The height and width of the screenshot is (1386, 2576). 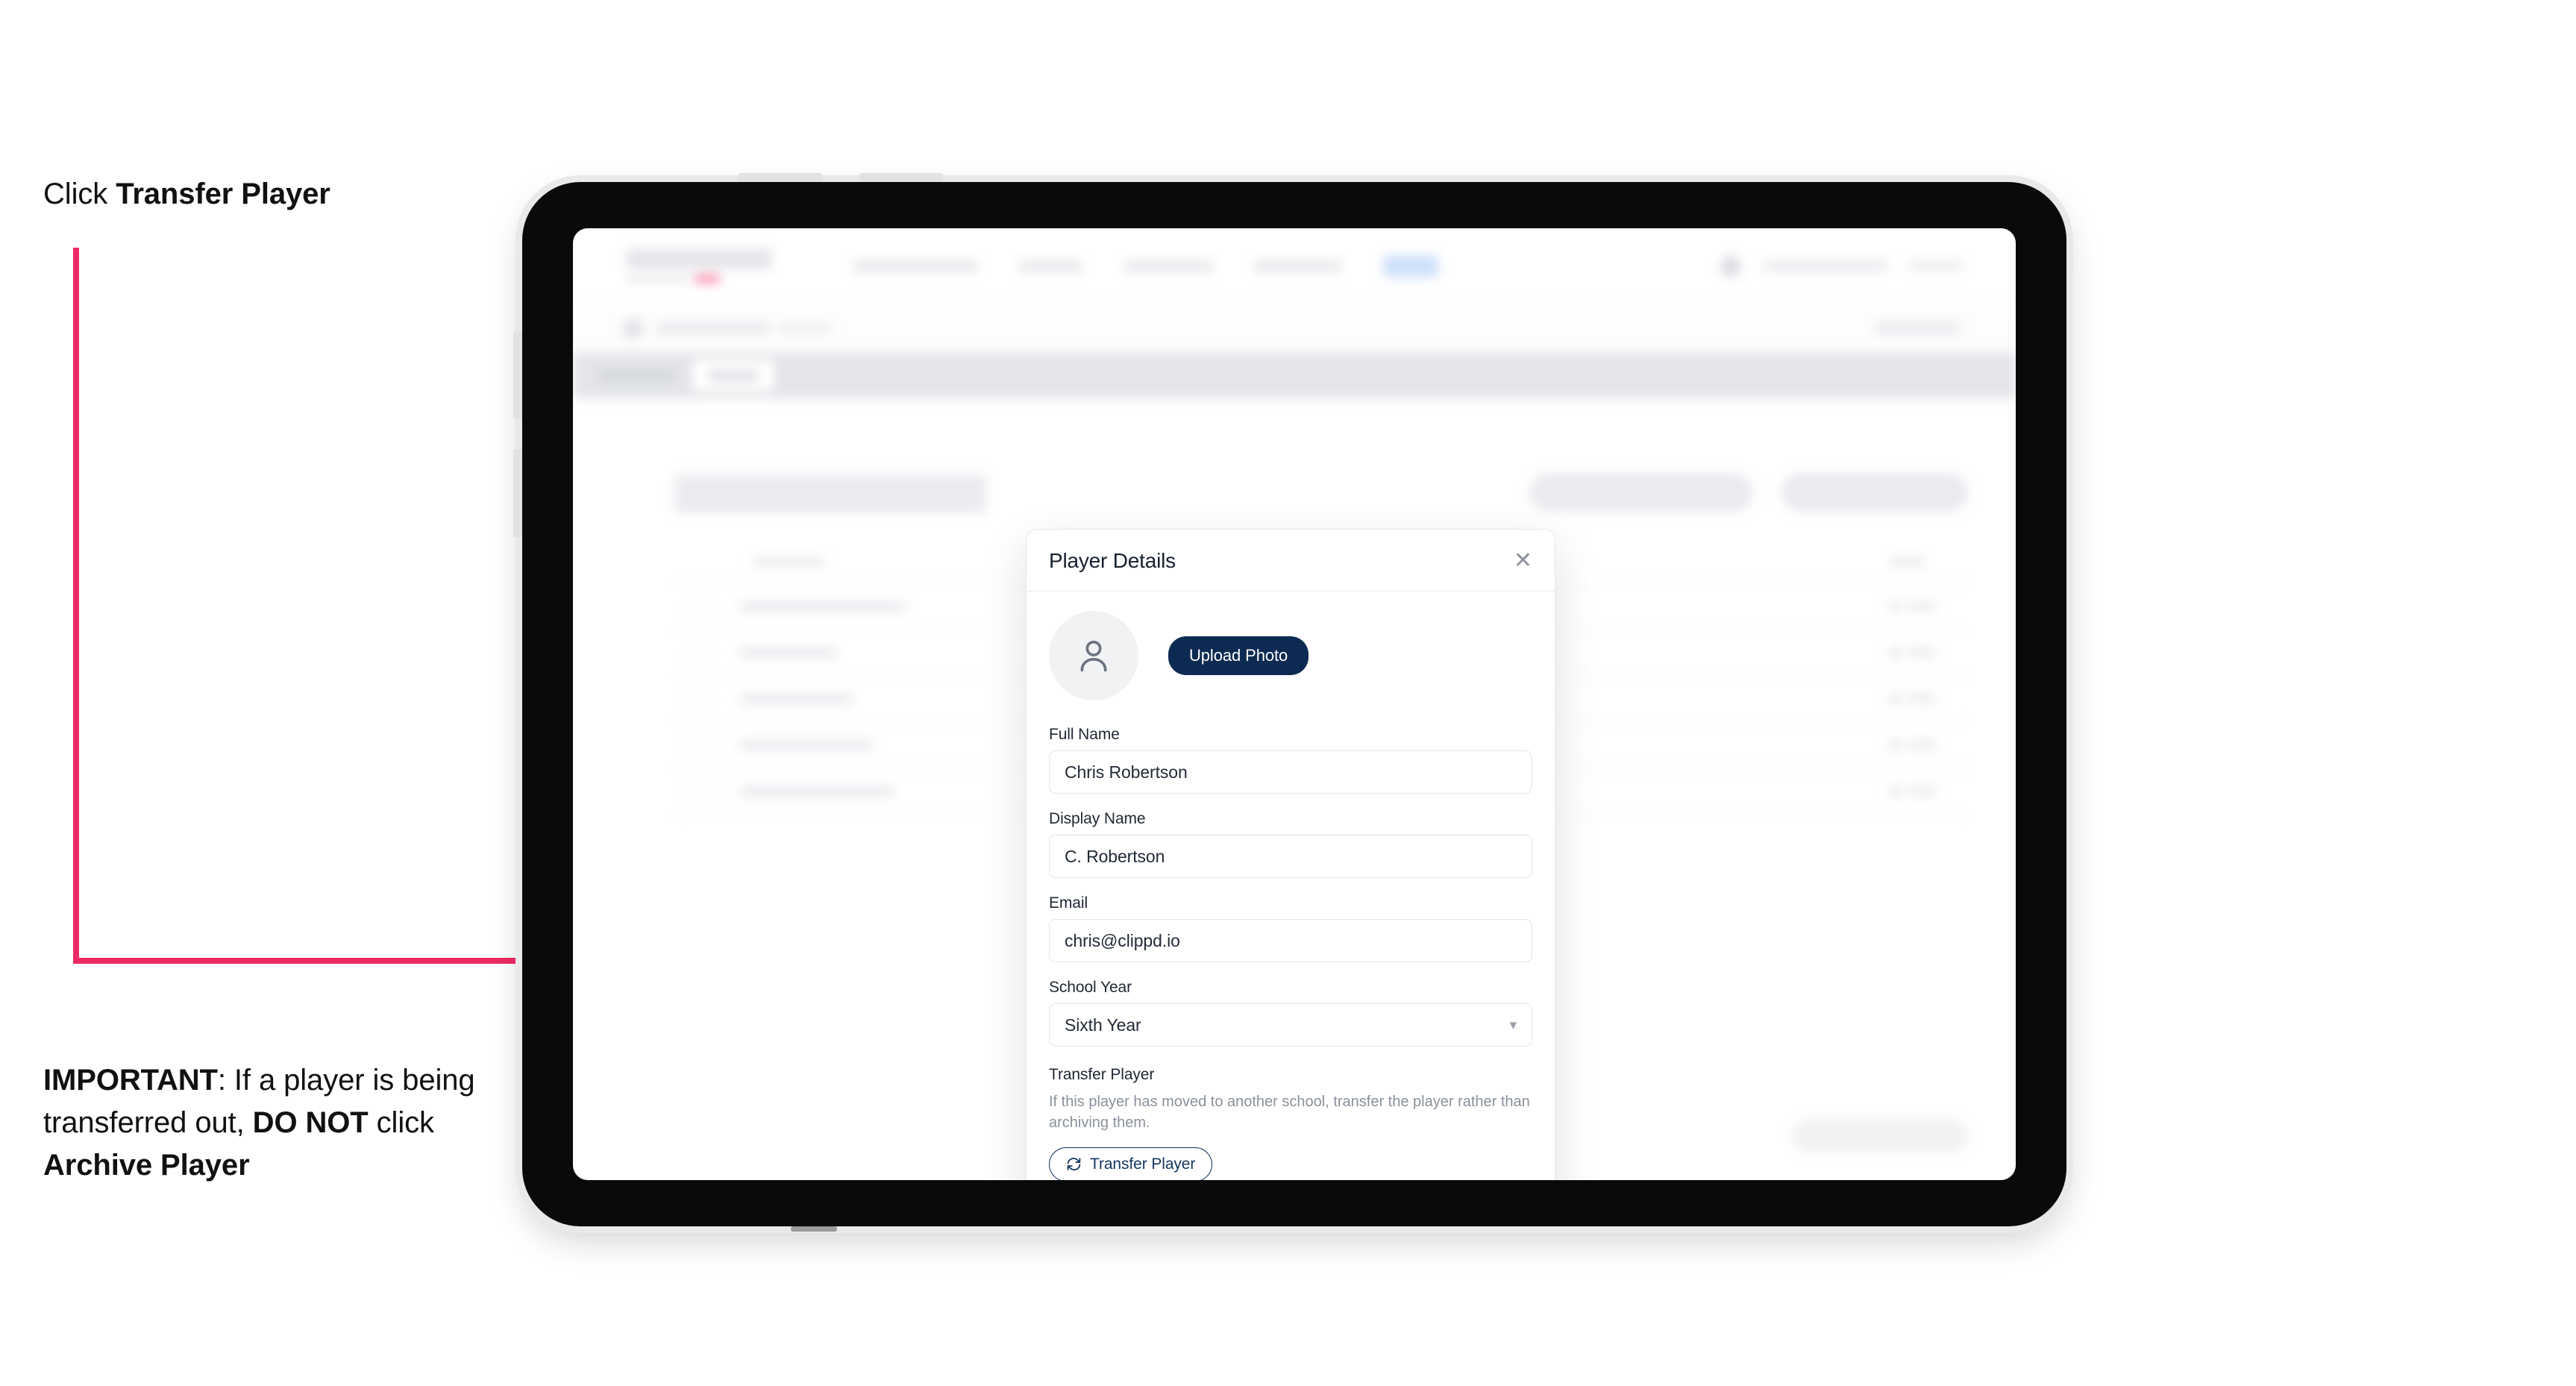 I want to click on school-year-select: Sixth Year ▾, so click(x=1290, y=1025).